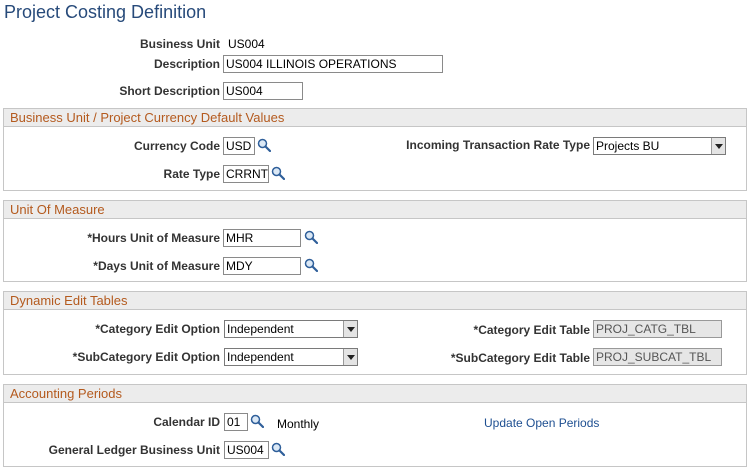 The width and height of the screenshot is (752, 470). I want to click on calendar-description: Monthly, so click(298, 424).